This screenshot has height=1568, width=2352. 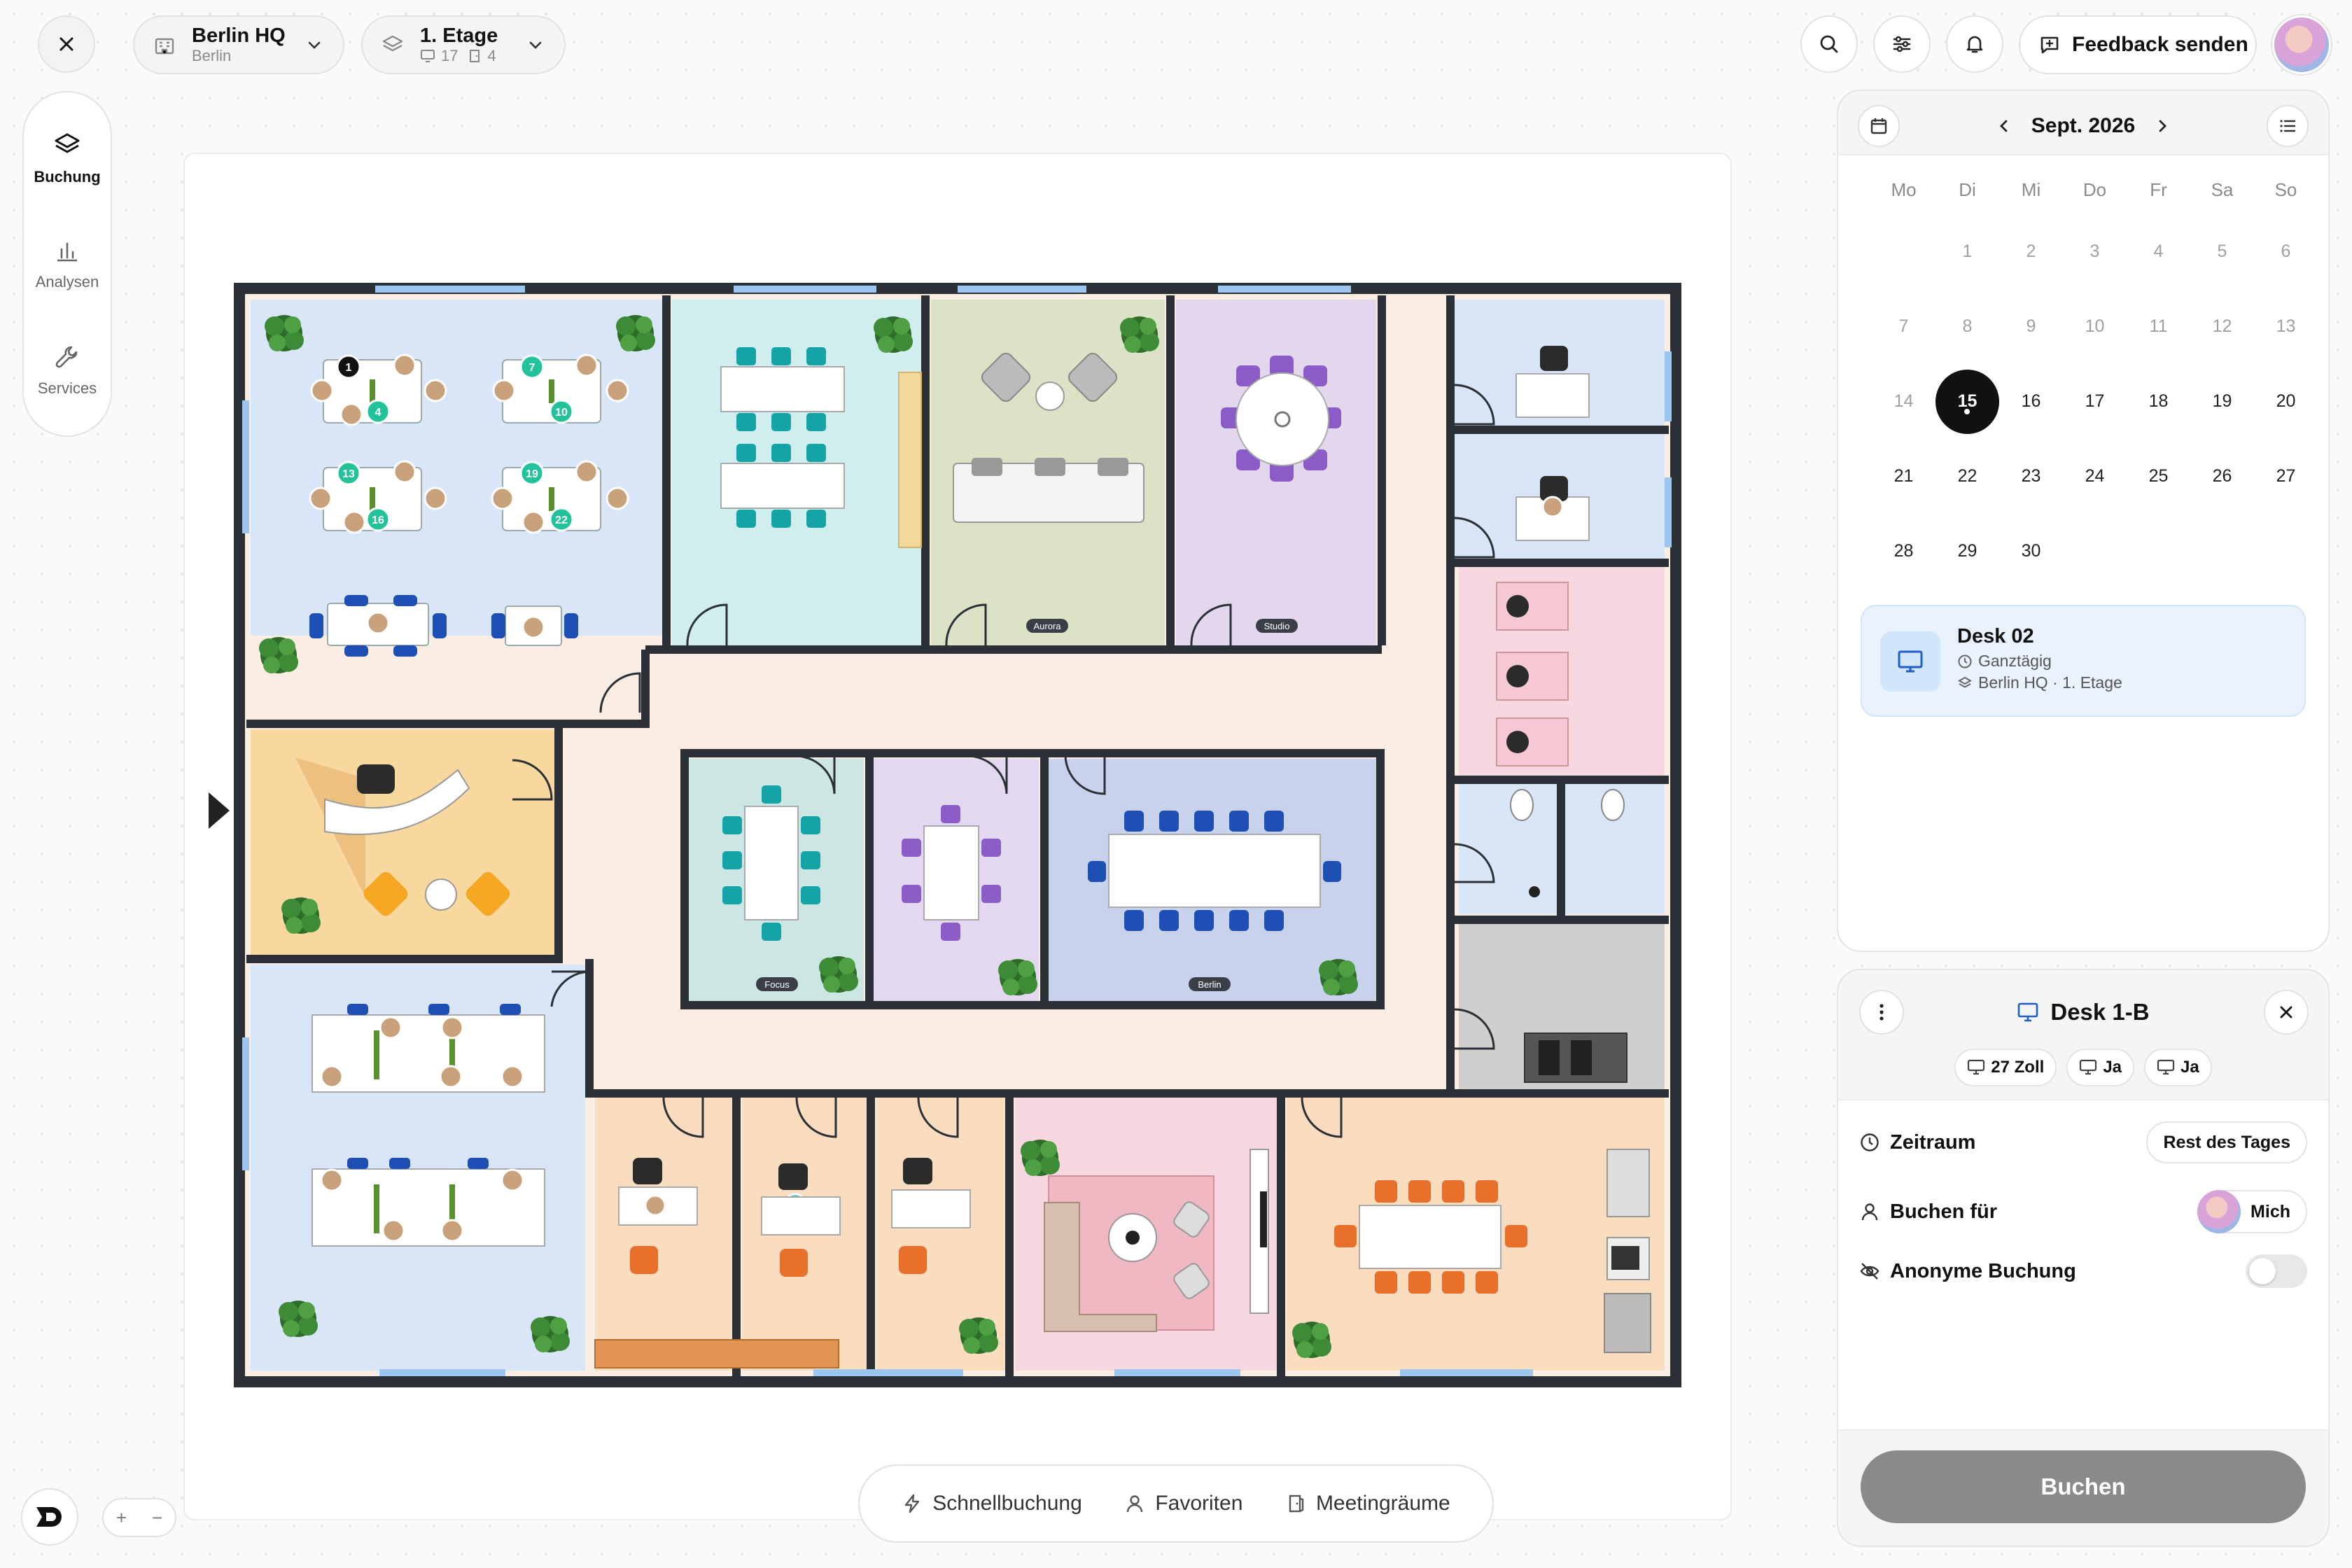 I want to click on booking-title: Desk 02, so click(x=1995, y=636).